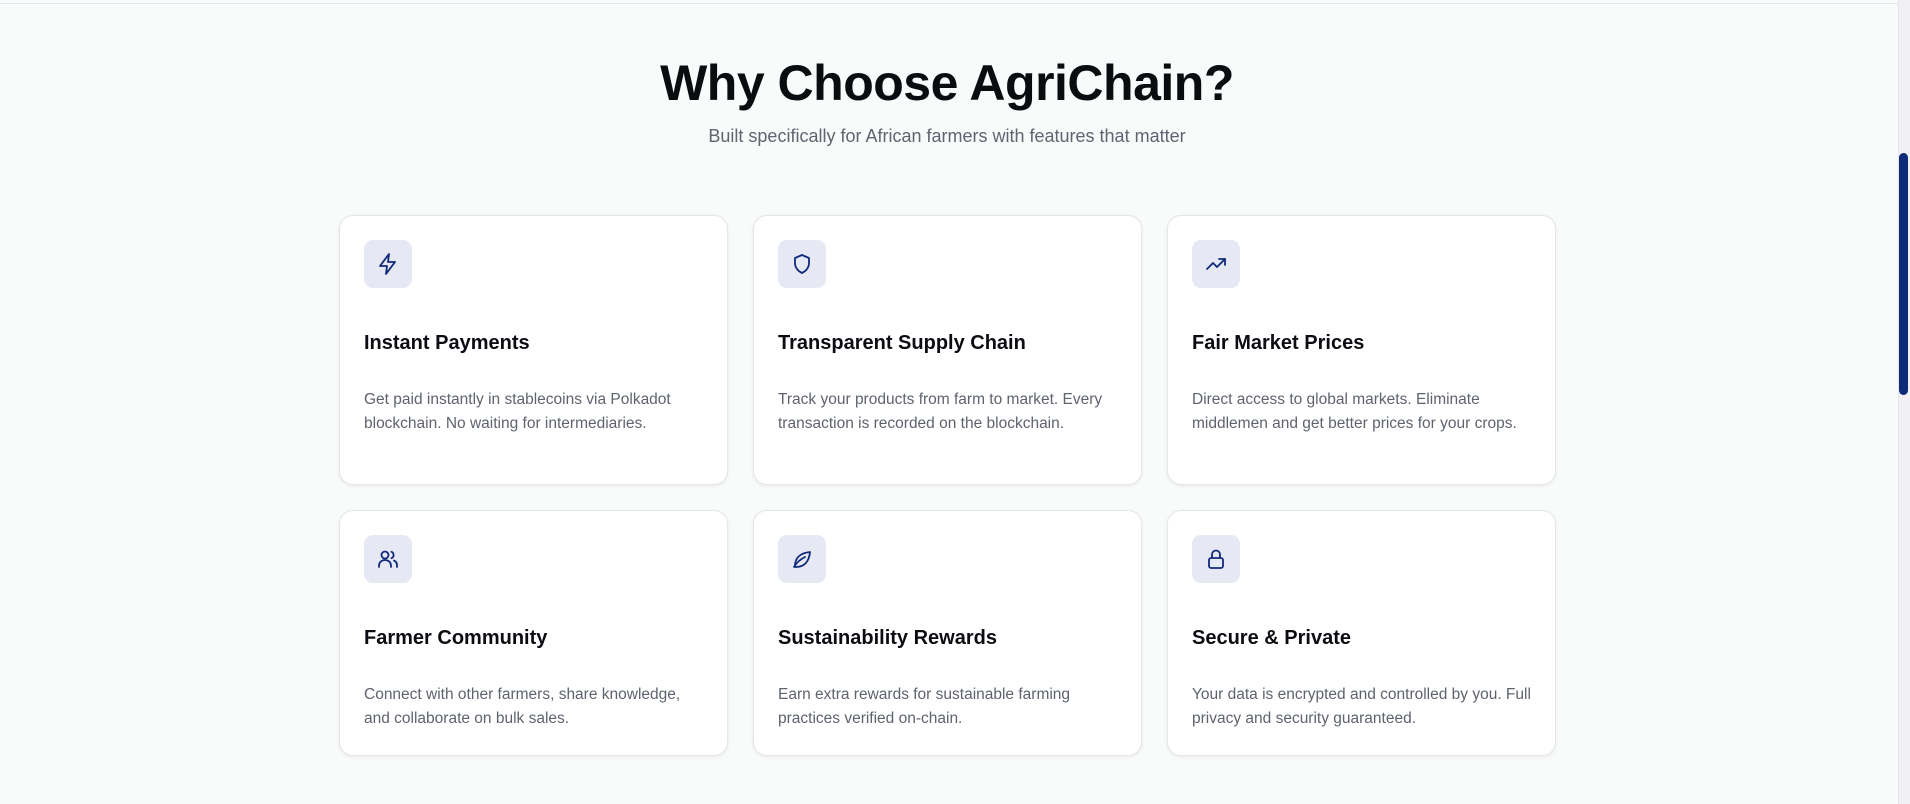 Image resolution: width=1910 pixels, height=804 pixels. I want to click on feature-title: Transparent Supply Chain, so click(902, 343).